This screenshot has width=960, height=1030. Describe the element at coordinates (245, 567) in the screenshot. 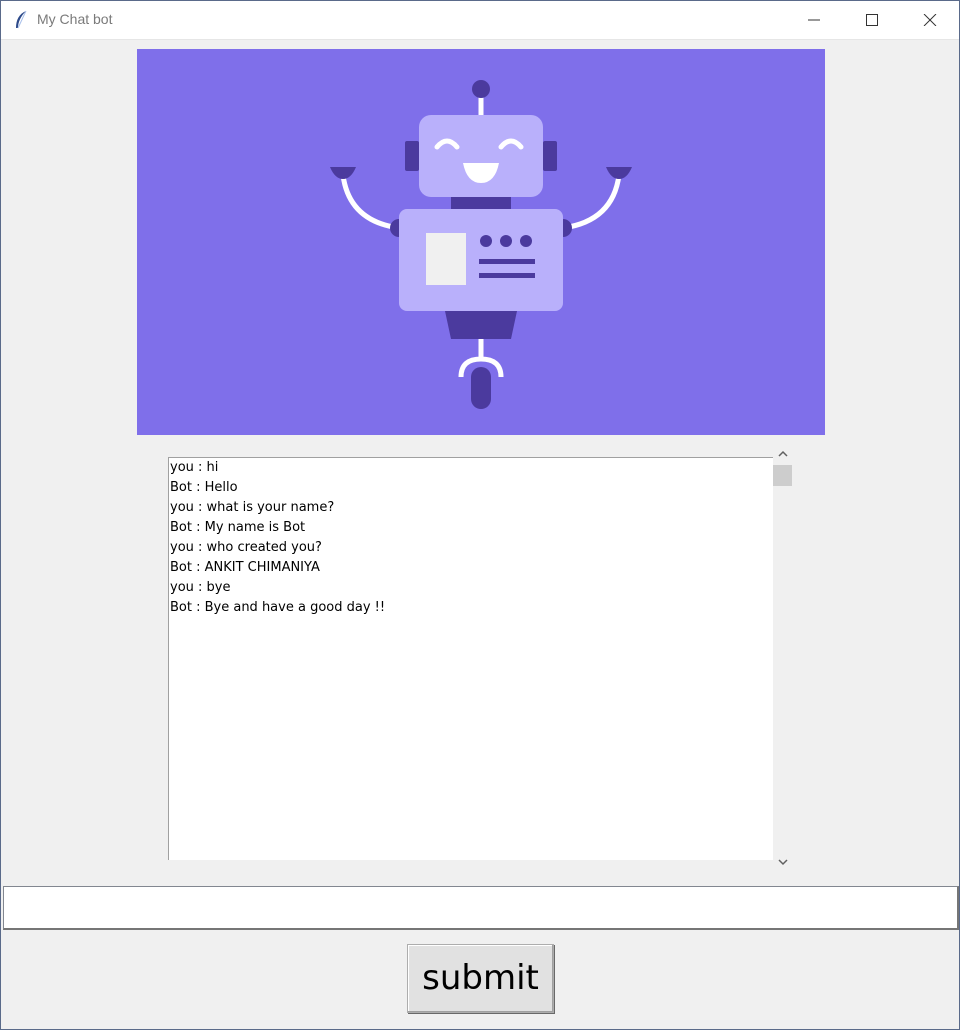

I see `chat-line: Bot : ANKIT CHIMANIYA` at that location.